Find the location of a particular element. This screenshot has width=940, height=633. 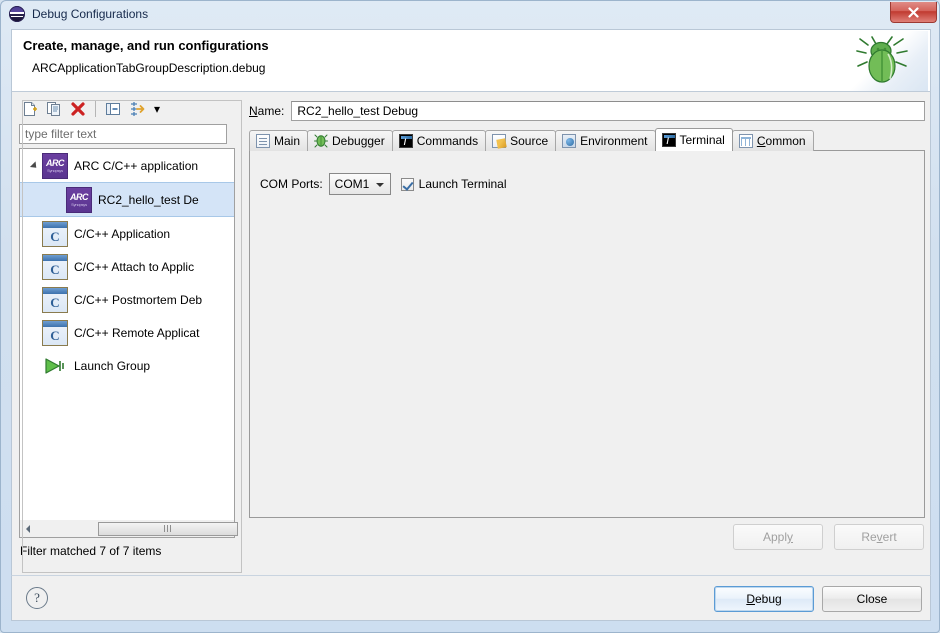

document-icon is located at coordinates (263, 141).